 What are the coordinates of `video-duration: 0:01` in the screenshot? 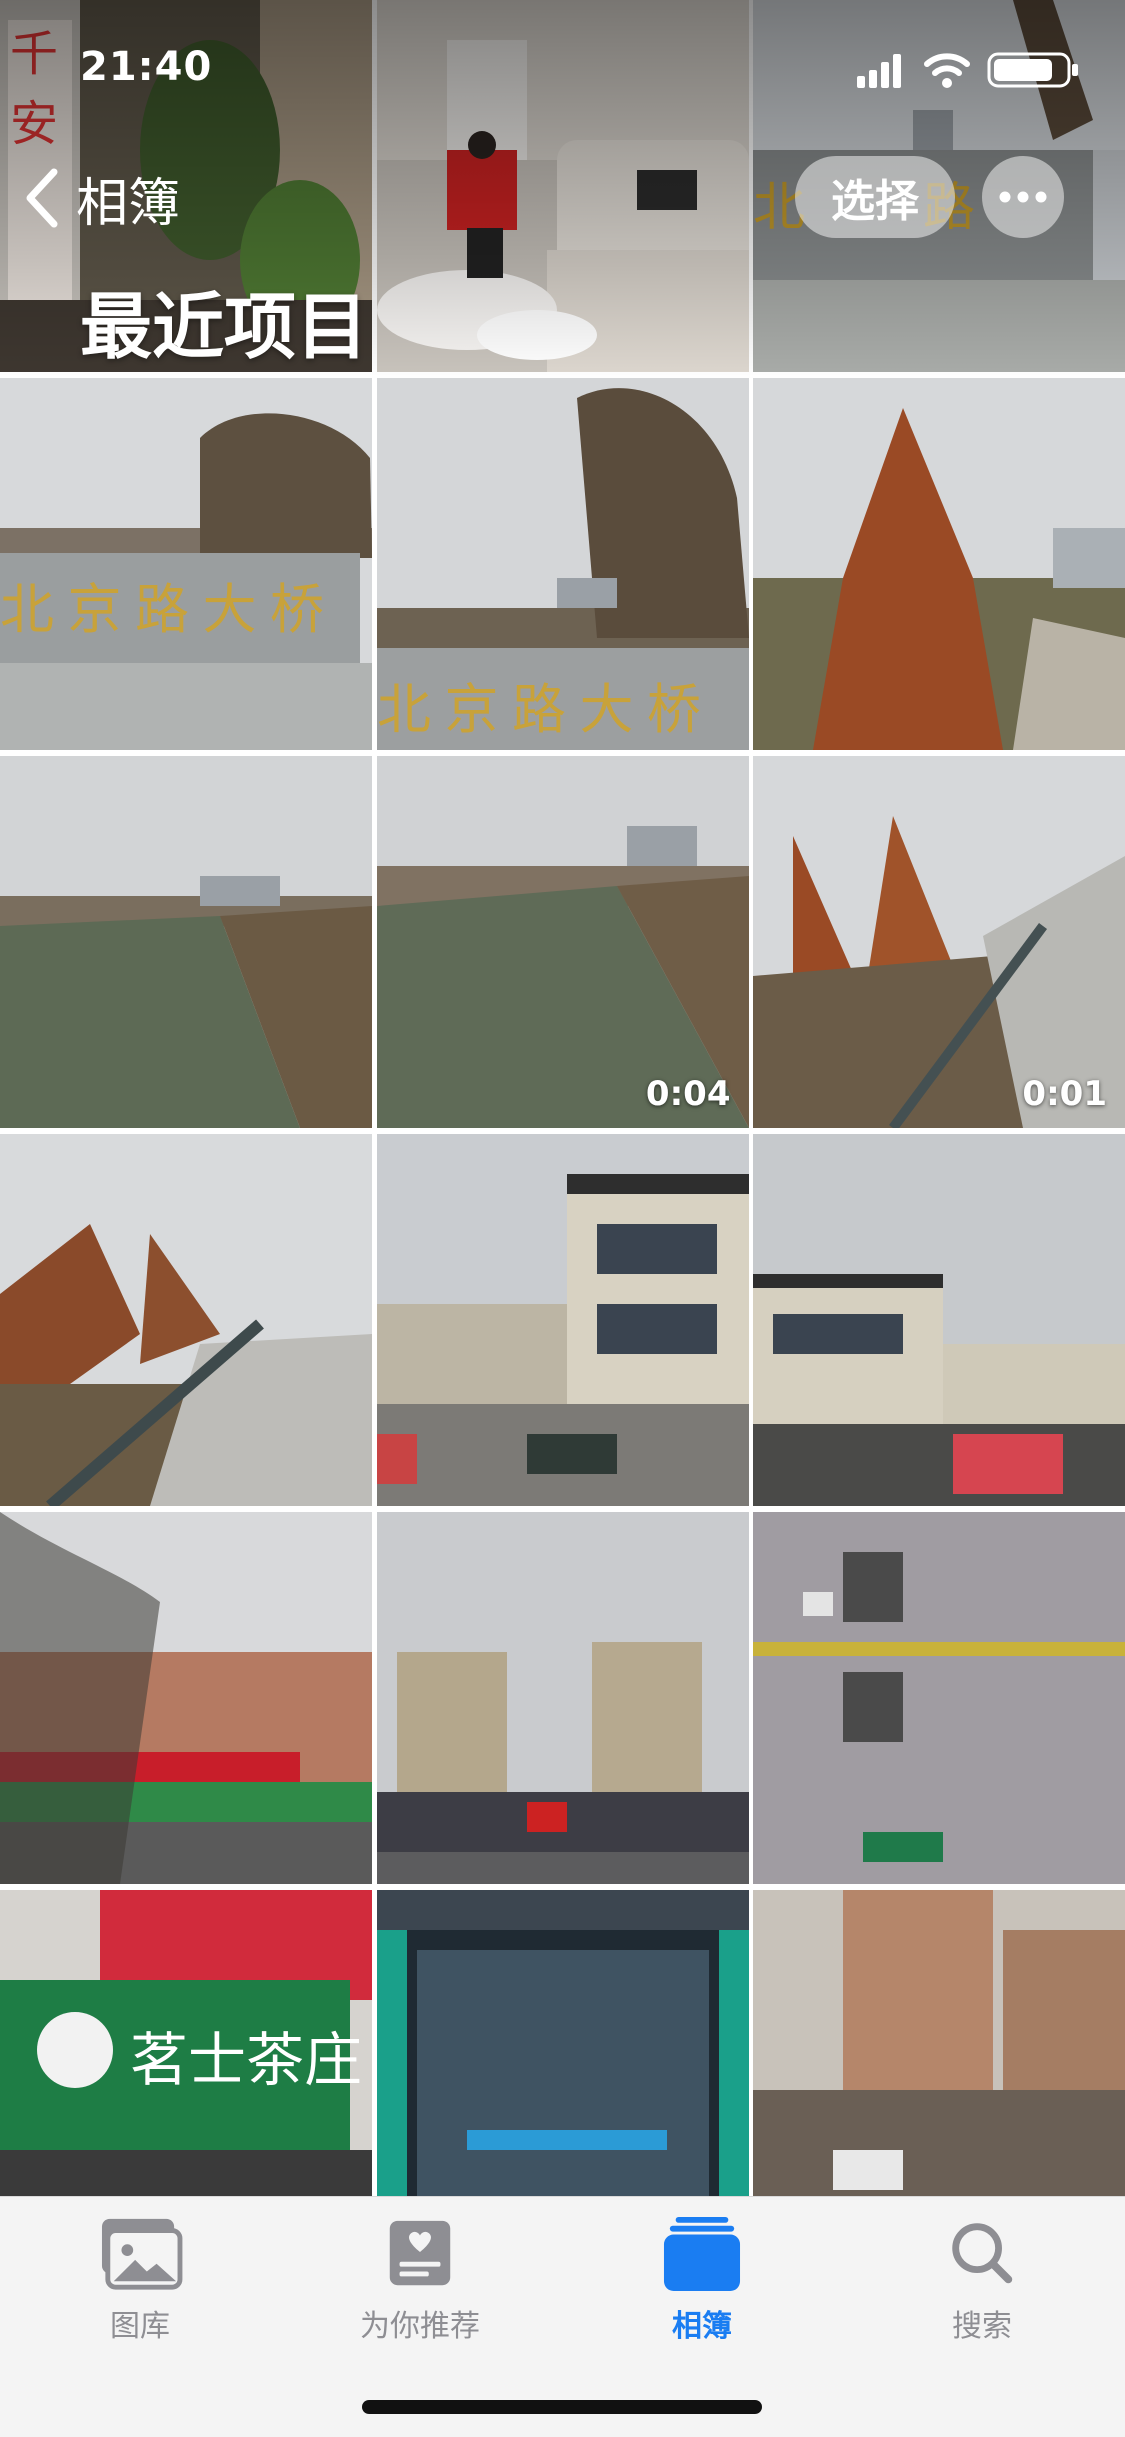 It's located at (1064, 1094).